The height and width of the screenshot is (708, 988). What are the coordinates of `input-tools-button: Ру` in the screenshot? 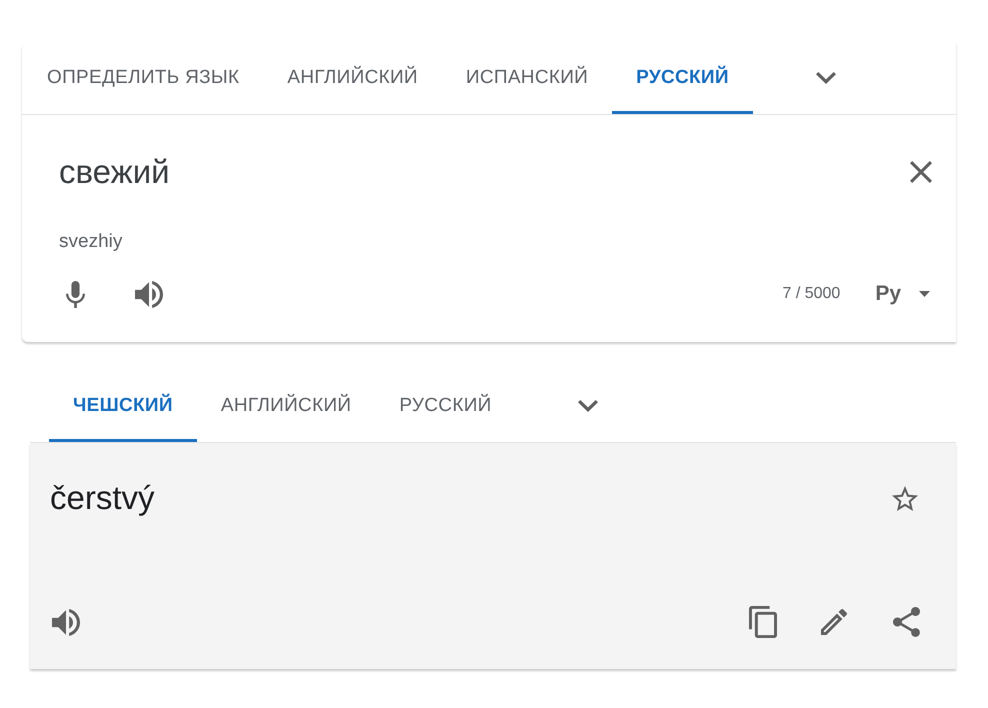 It's located at (888, 294).